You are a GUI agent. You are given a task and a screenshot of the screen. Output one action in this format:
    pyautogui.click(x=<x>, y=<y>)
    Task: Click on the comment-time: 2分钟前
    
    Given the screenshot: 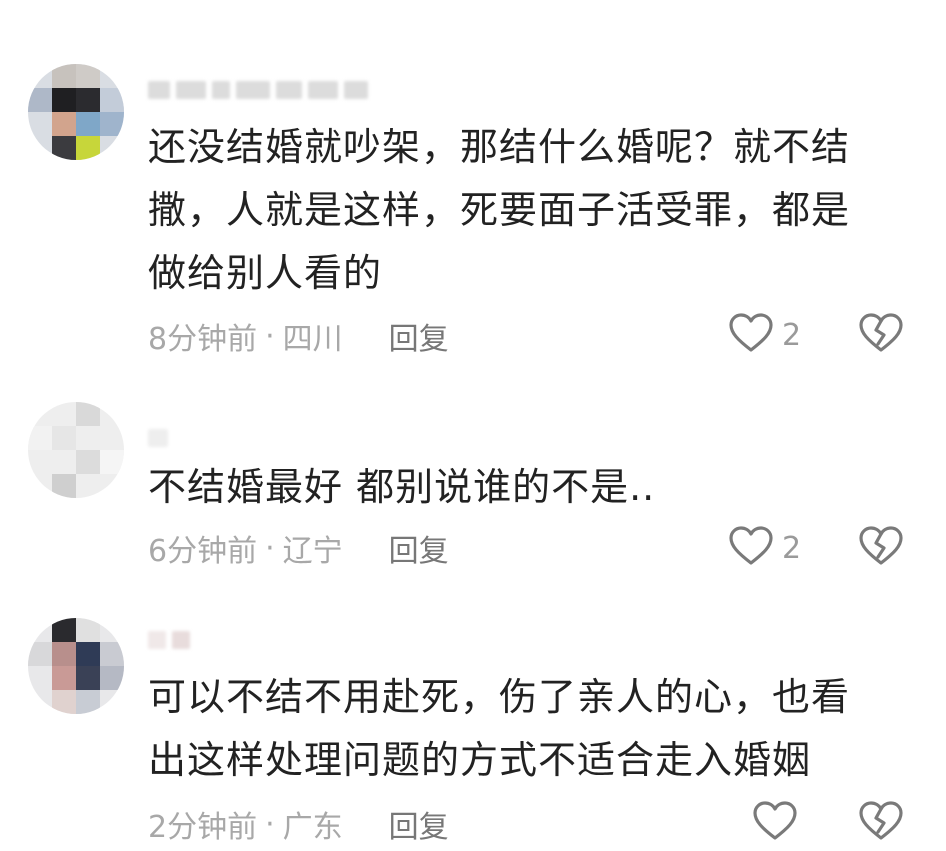 What is the action you would take?
    pyautogui.click(x=203, y=827)
    